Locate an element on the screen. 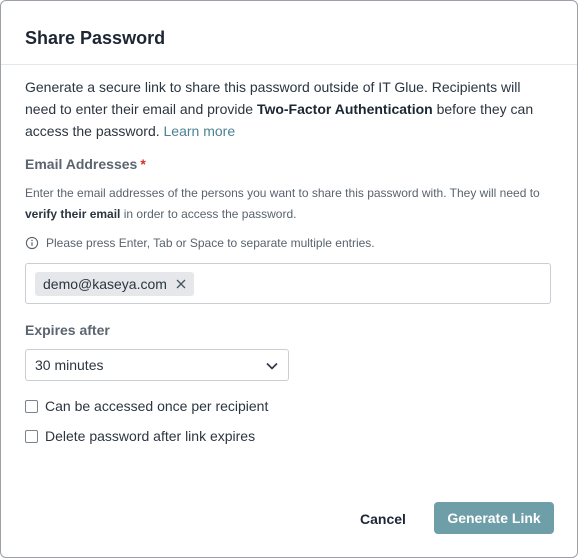 The width and height of the screenshot is (578, 558). expires-after-value: 30 minutes is located at coordinates (69, 365).